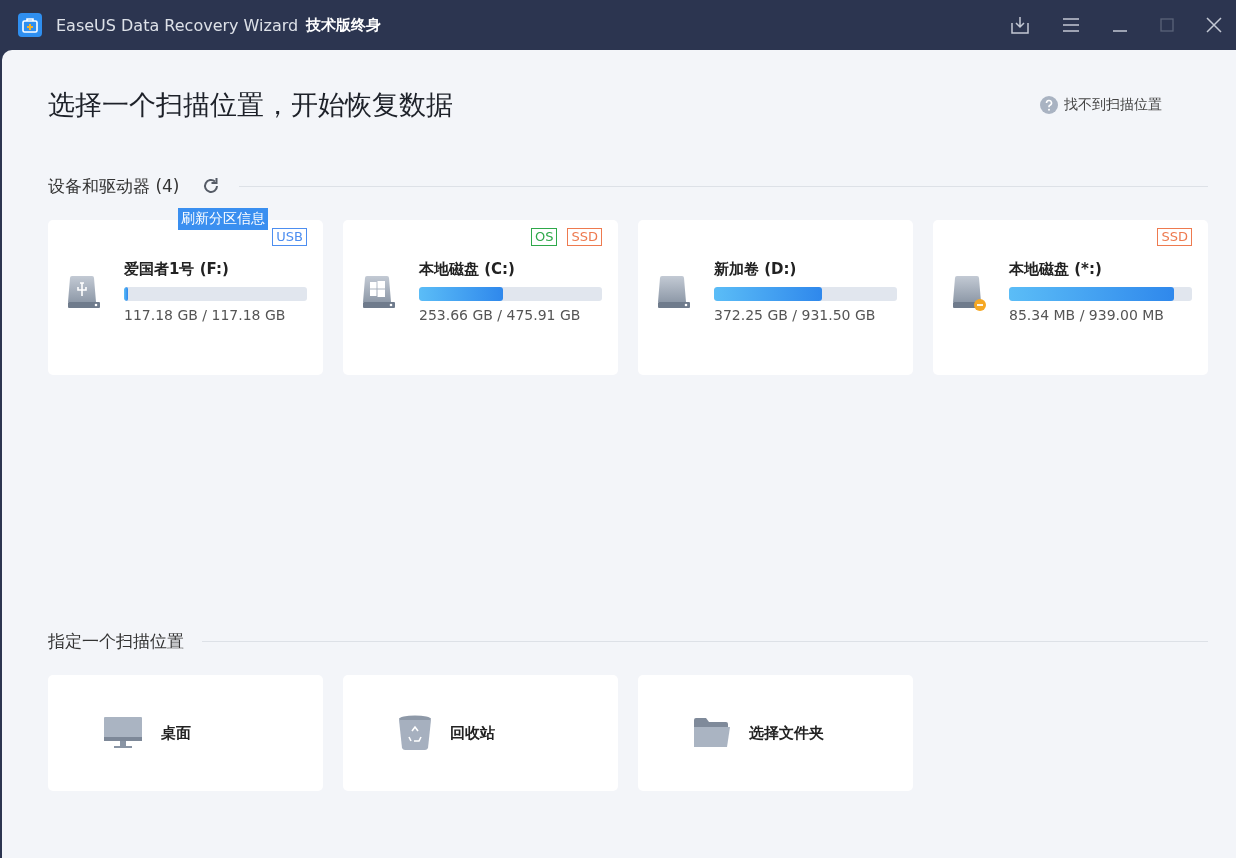  Describe the element at coordinates (1020, 25) in the screenshot. I see `download-icon` at that location.